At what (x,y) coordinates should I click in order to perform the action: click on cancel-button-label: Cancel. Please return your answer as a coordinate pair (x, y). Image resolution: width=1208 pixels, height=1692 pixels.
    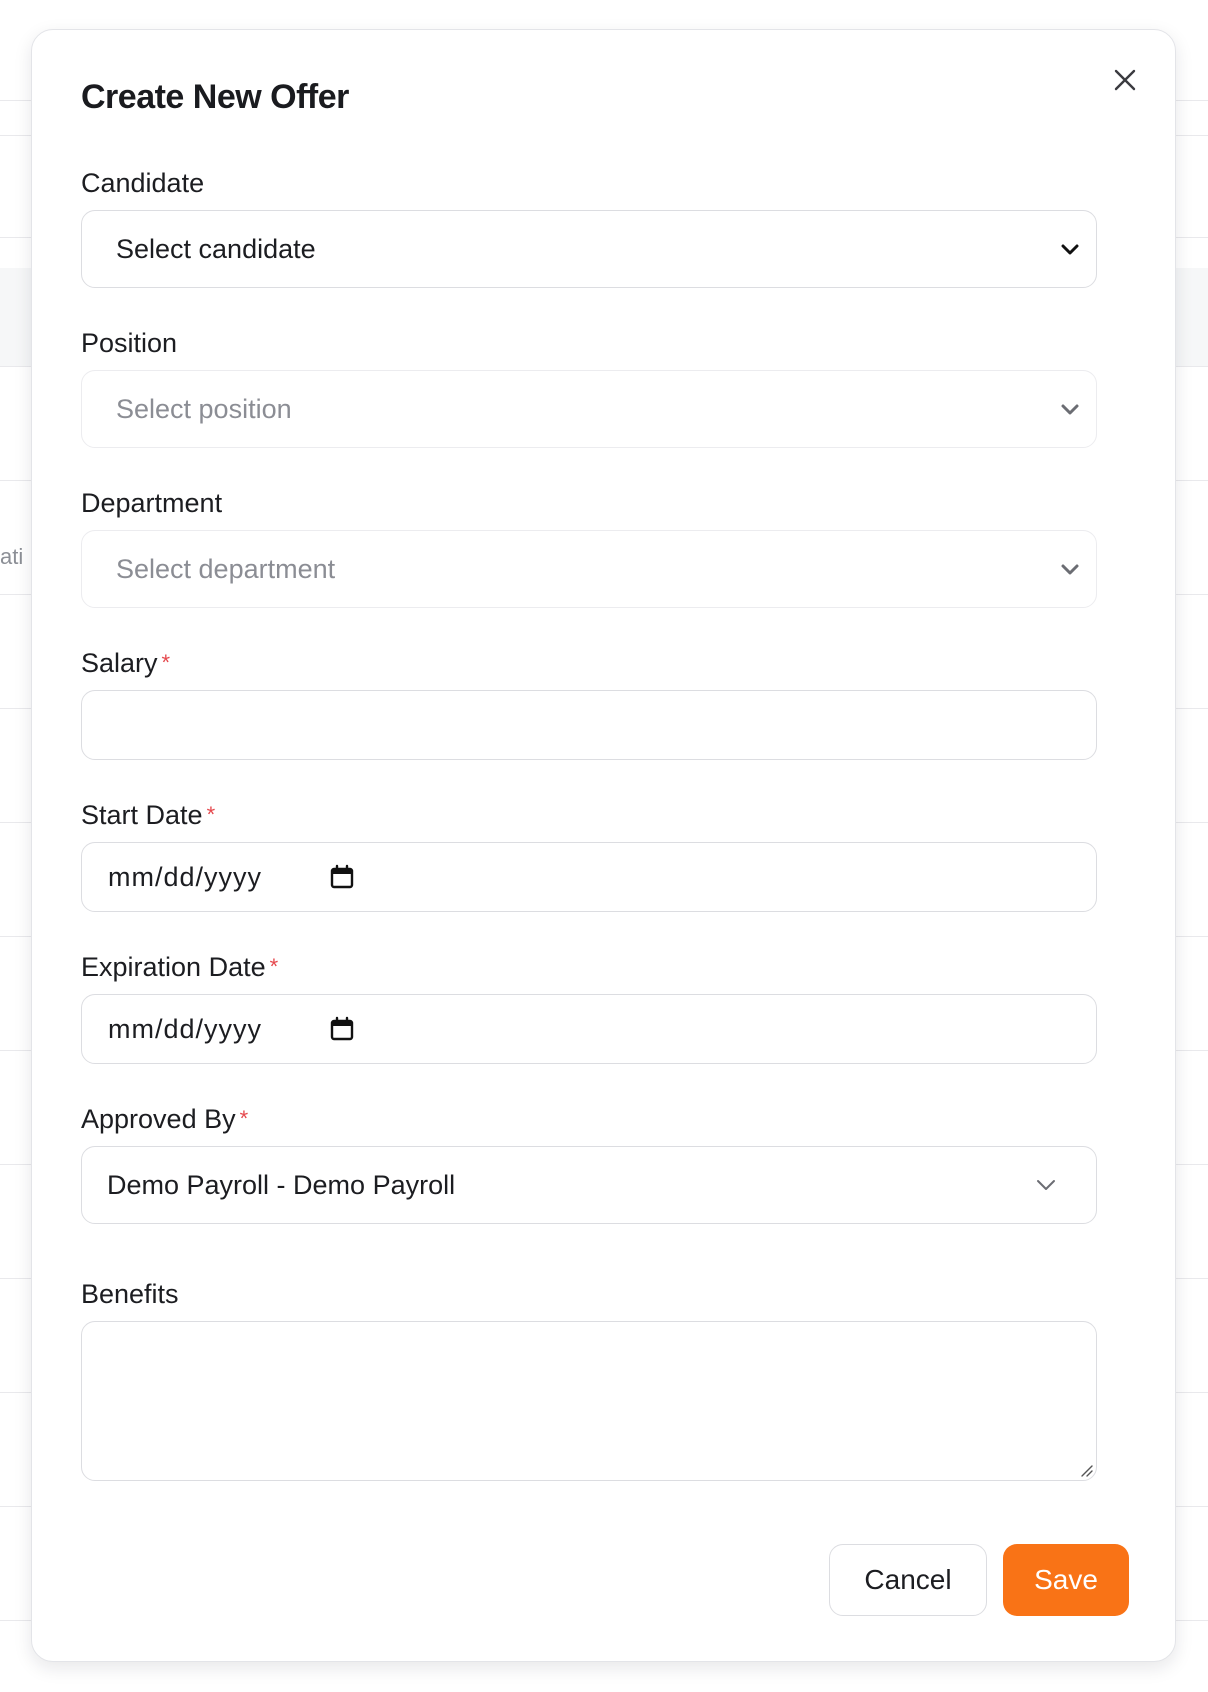
    Looking at the image, I should click on (908, 1579).